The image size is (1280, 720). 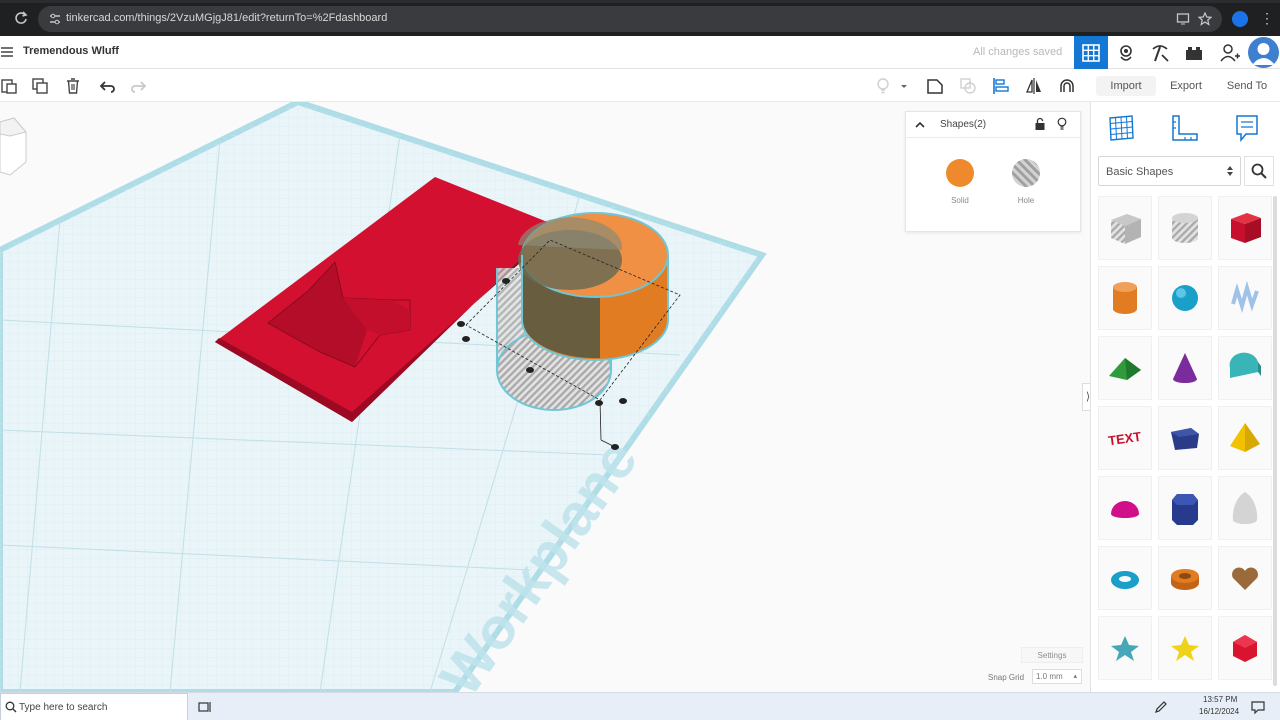 I want to click on snap-grid-label: Snap Grid, so click(x=1006, y=677).